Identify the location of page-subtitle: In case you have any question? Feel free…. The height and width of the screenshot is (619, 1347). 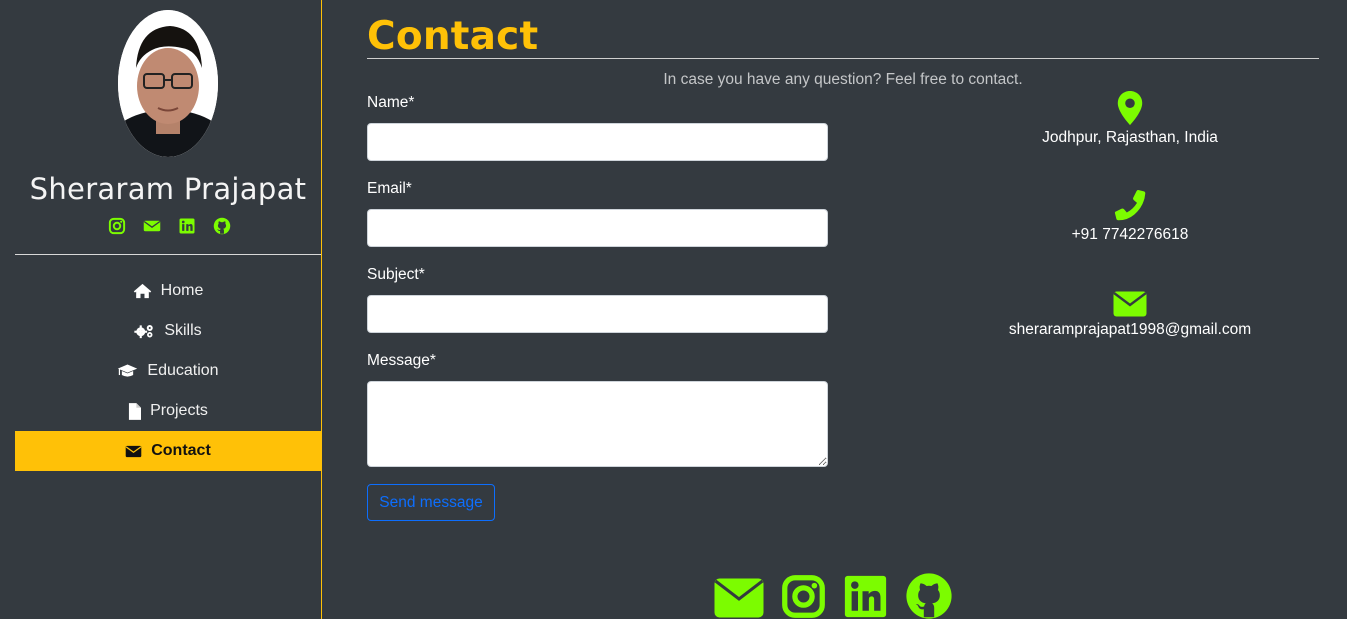
(843, 79).